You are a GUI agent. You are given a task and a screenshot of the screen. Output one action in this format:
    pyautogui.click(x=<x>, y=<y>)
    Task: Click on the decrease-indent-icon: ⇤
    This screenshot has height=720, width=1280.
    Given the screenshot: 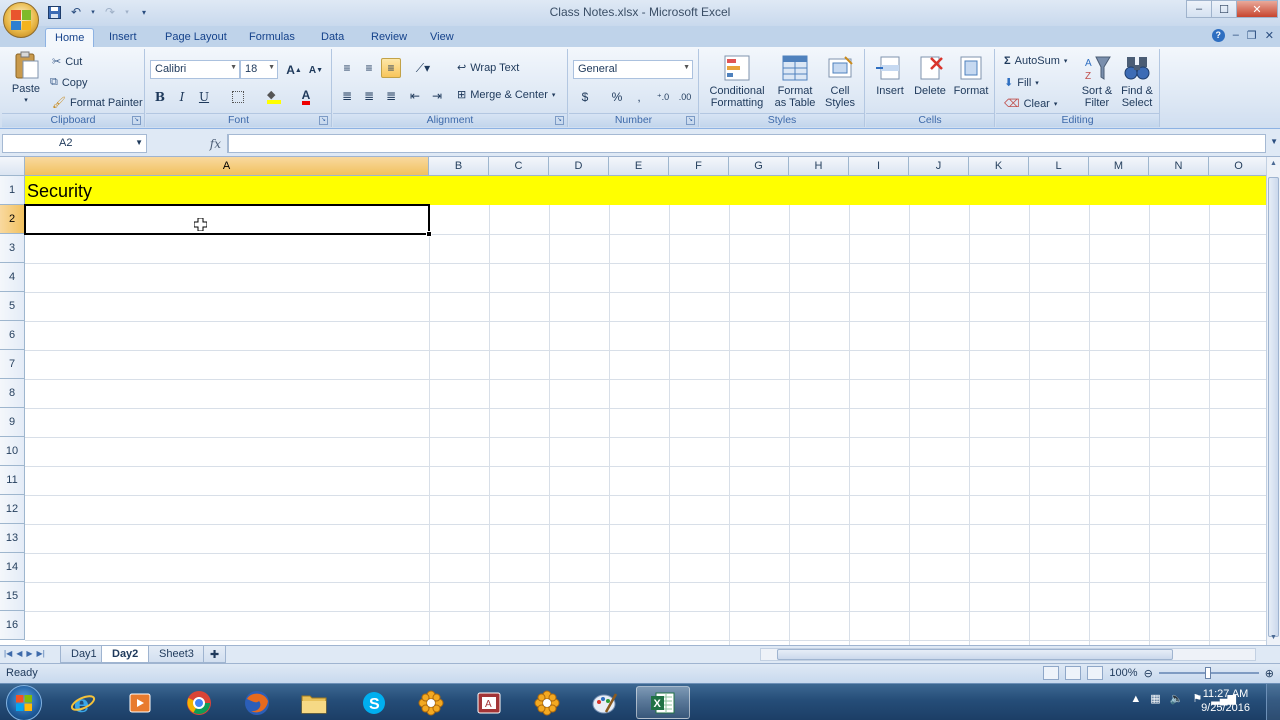 What is the action you would take?
    pyautogui.click(x=415, y=96)
    